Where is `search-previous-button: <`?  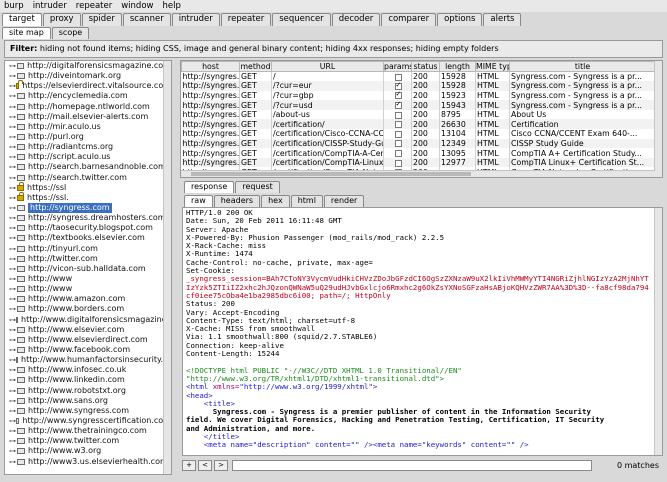
search-previous-button: < is located at coordinates (205, 465).